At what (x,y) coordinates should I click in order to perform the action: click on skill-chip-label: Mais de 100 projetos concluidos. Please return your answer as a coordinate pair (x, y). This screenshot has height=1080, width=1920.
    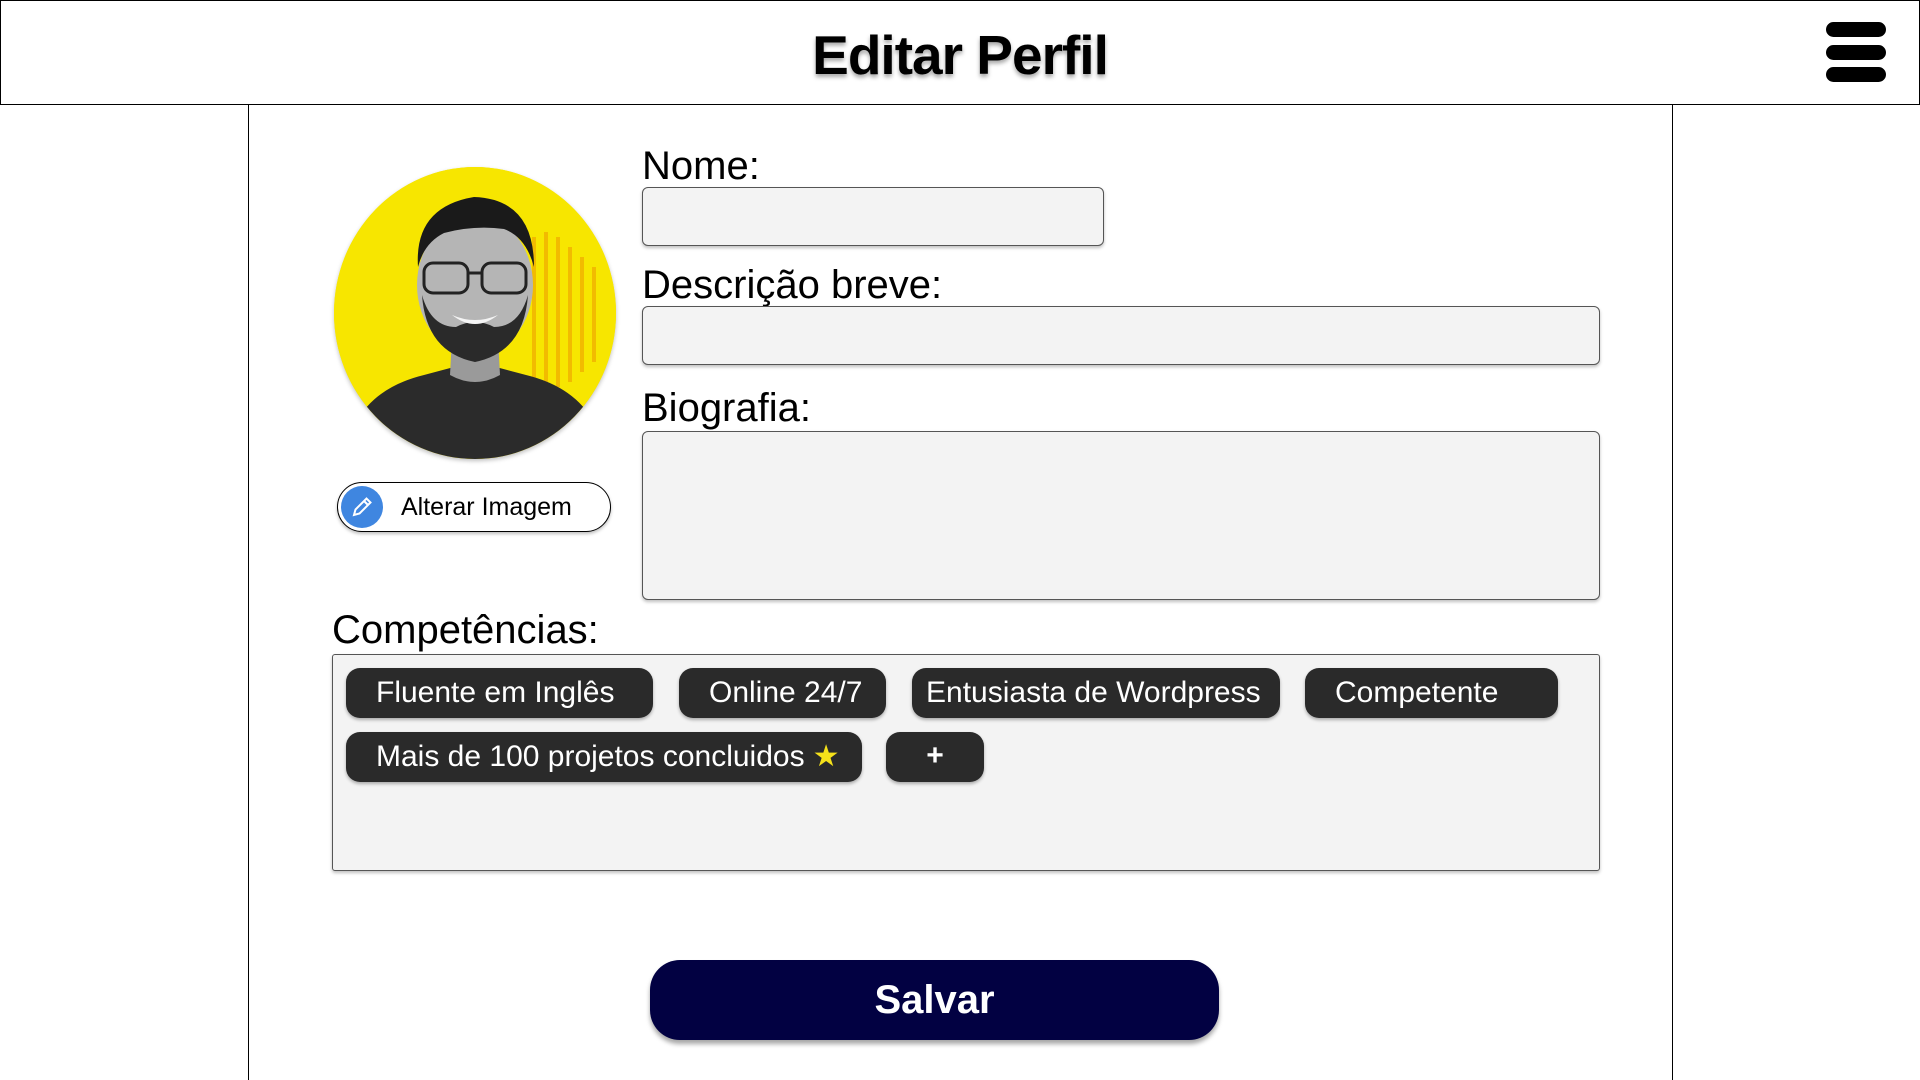
    Looking at the image, I should click on (590, 756).